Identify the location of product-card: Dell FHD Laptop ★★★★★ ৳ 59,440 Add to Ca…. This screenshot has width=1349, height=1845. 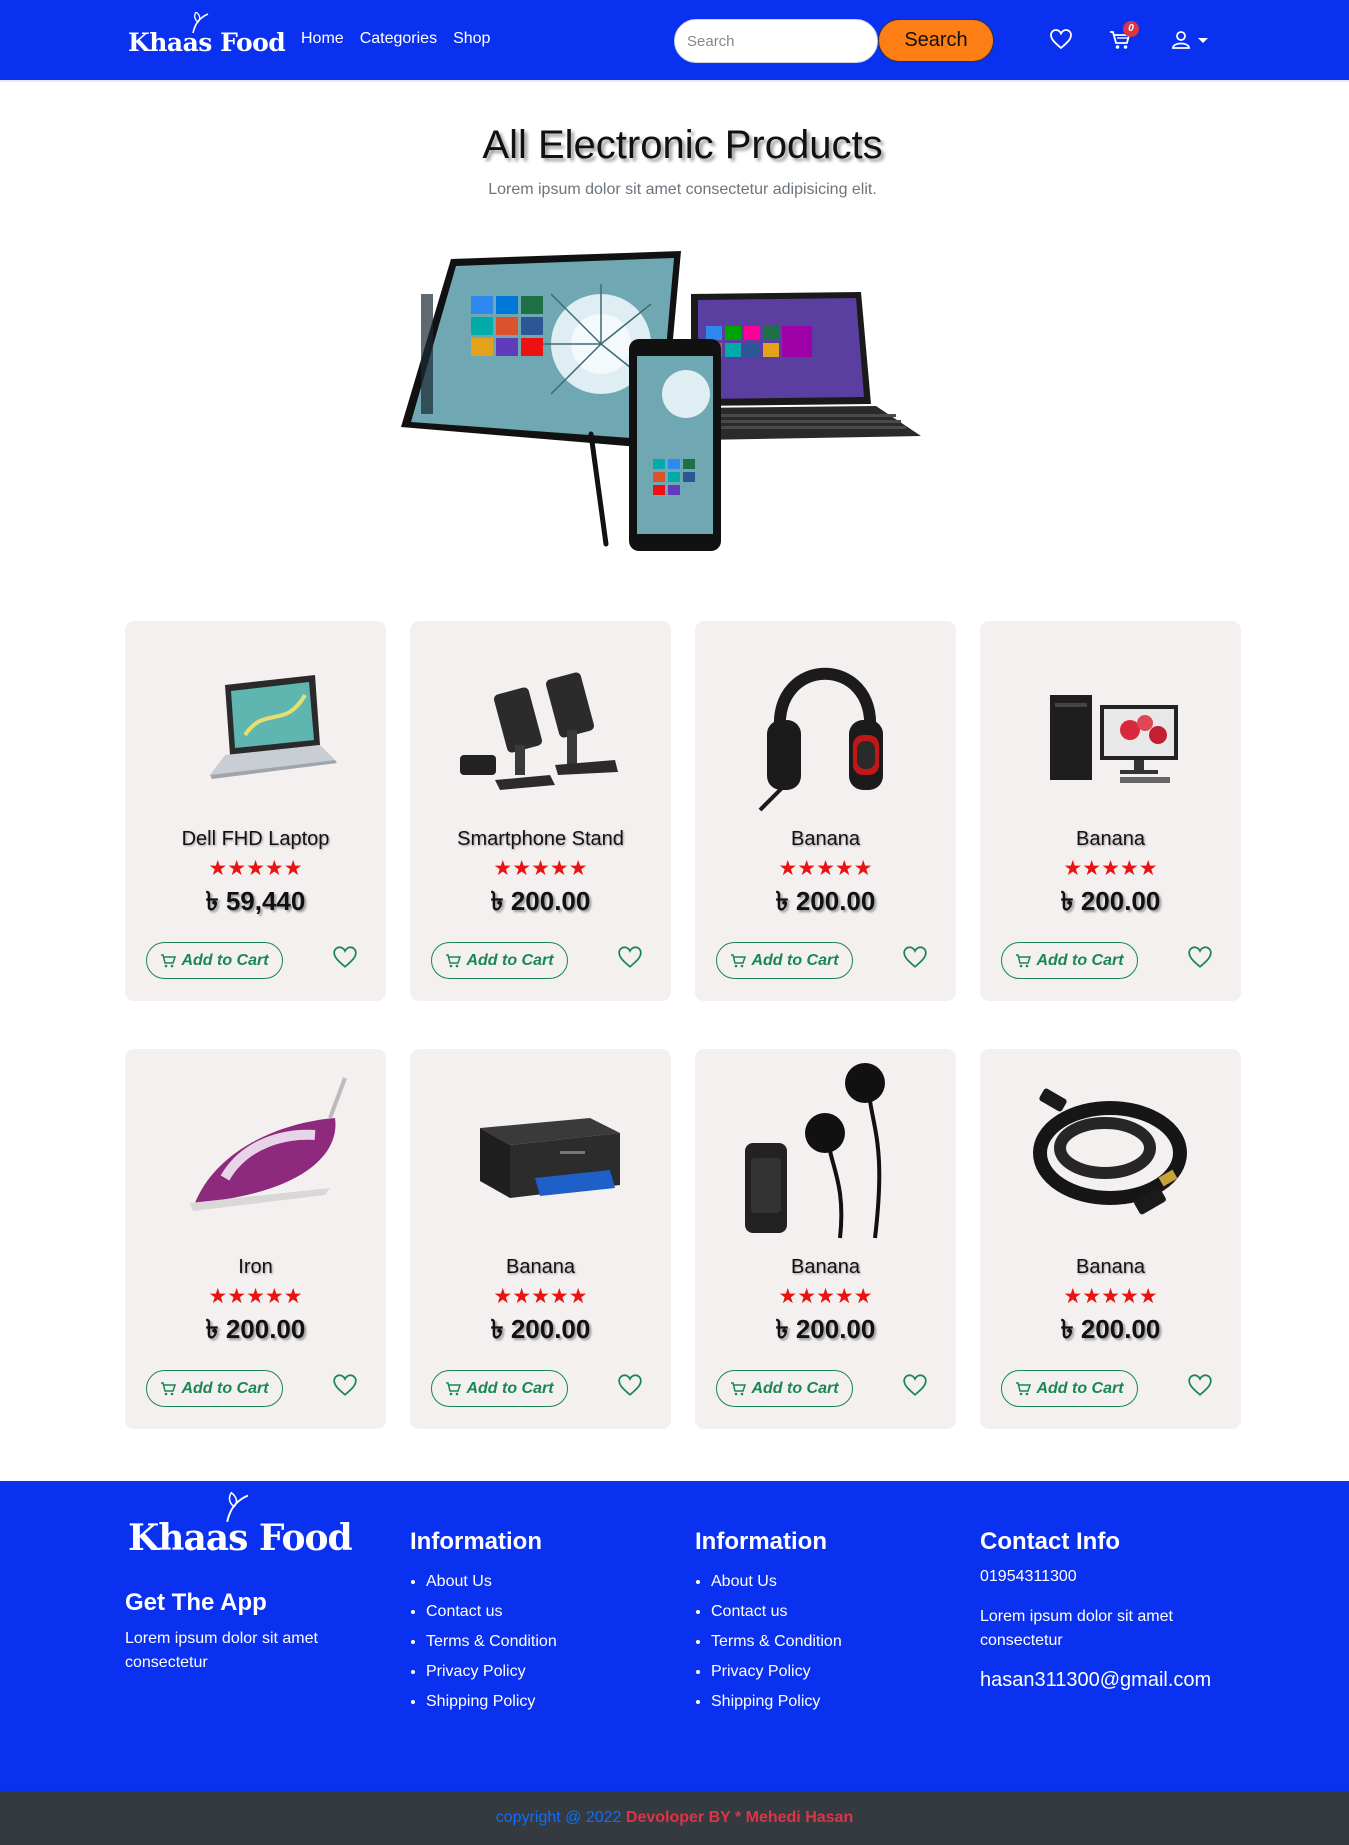
(255, 811).